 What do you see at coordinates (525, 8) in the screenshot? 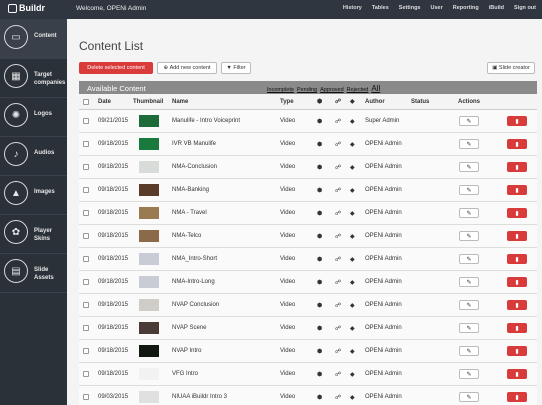
I see `nav-sign-out: Sign out` at bounding box center [525, 8].